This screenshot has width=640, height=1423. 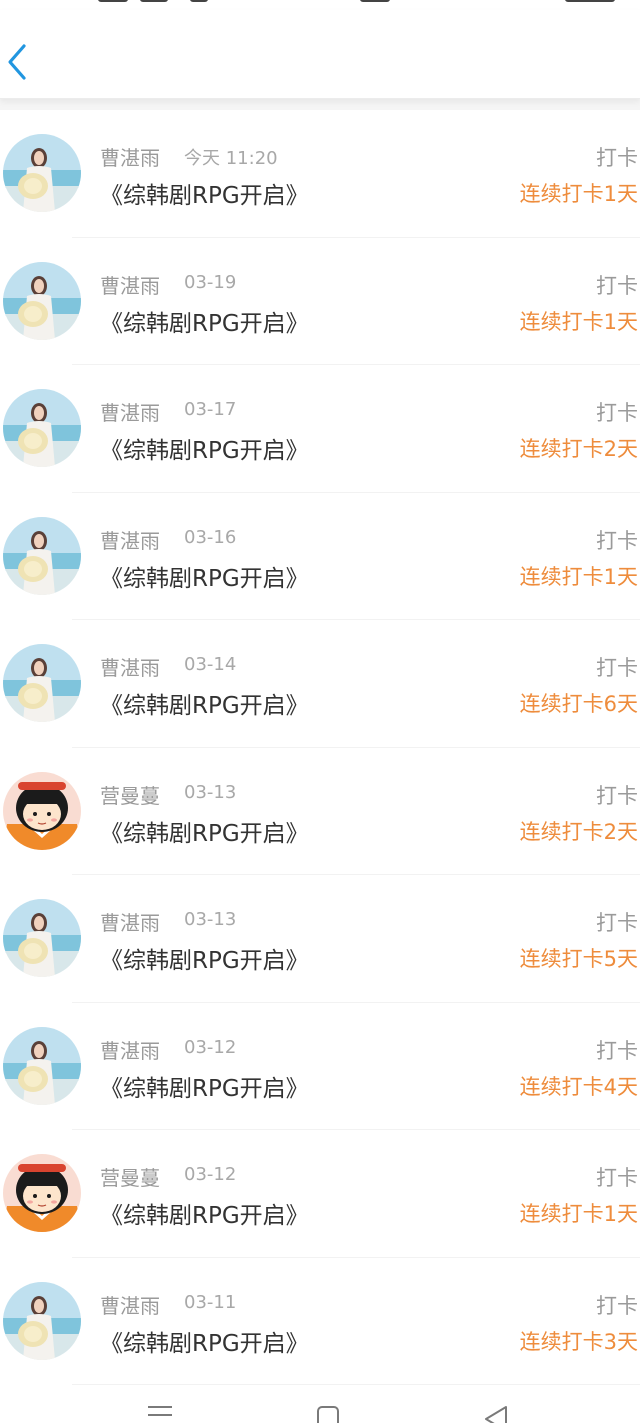 I want to click on top-bar, so click(x=320, y=54).